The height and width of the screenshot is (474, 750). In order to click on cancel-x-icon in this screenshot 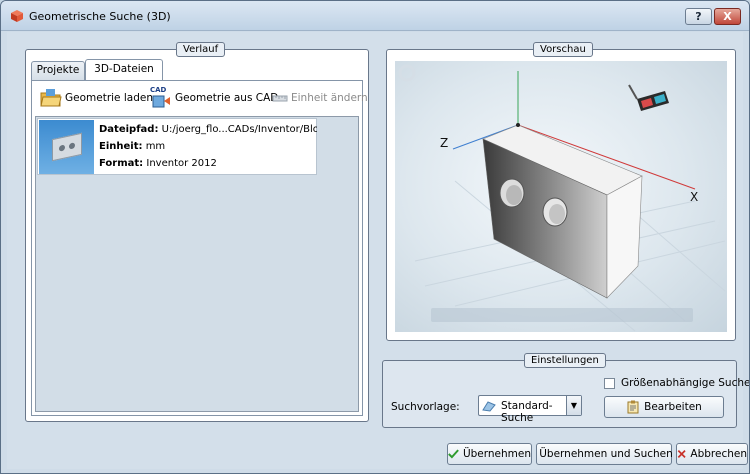, I will do `click(681, 454)`.